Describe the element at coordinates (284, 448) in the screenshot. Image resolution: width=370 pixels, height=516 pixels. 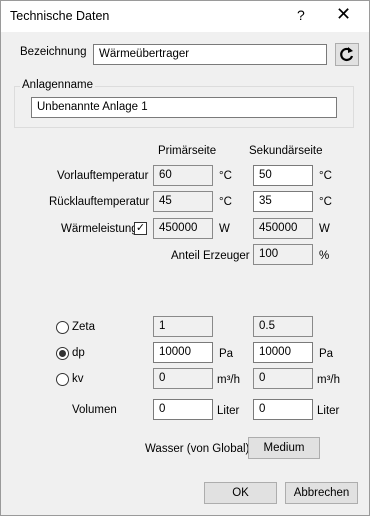
I see `medium-button: Medium` at that location.